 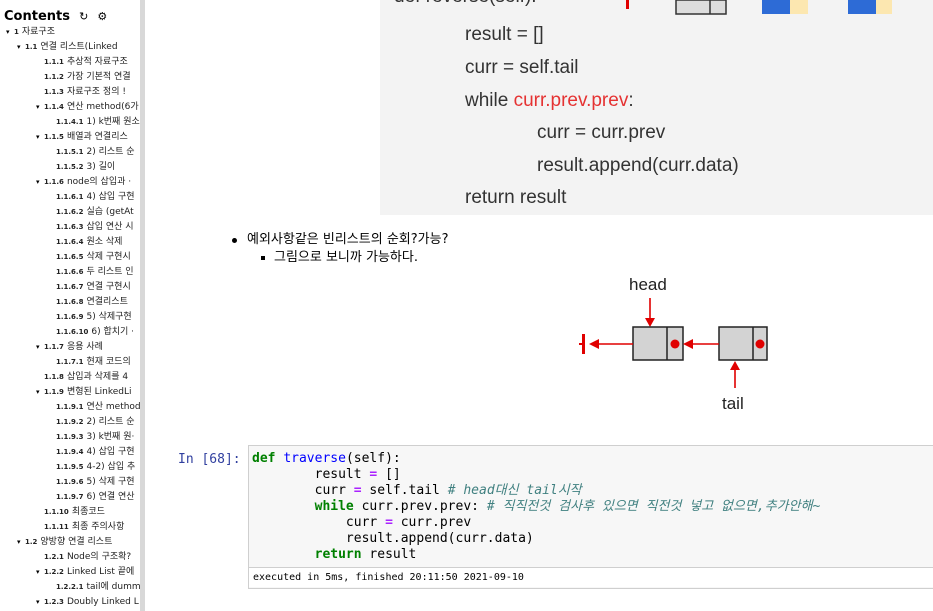 What do you see at coordinates (70, 212) in the screenshot?
I see `toc-item: 1.1.6.2 실습 (getAt` at bounding box center [70, 212].